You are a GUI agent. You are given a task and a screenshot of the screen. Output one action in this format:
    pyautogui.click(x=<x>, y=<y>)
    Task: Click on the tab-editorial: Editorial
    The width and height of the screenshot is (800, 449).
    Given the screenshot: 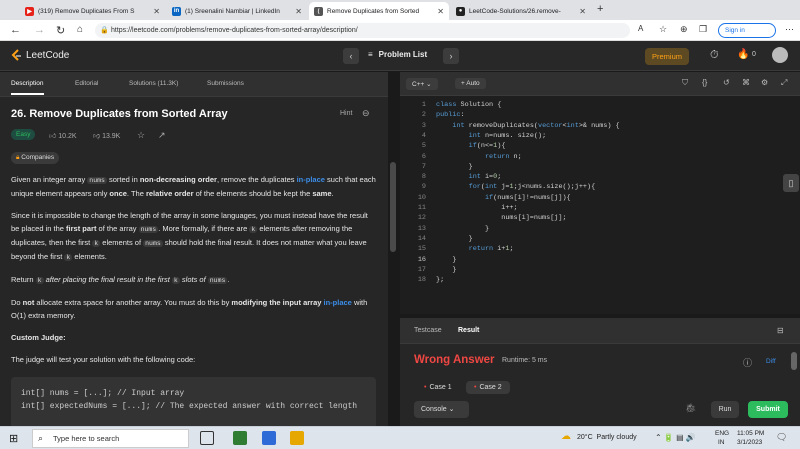 What is the action you would take?
    pyautogui.click(x=86, y=83)
    